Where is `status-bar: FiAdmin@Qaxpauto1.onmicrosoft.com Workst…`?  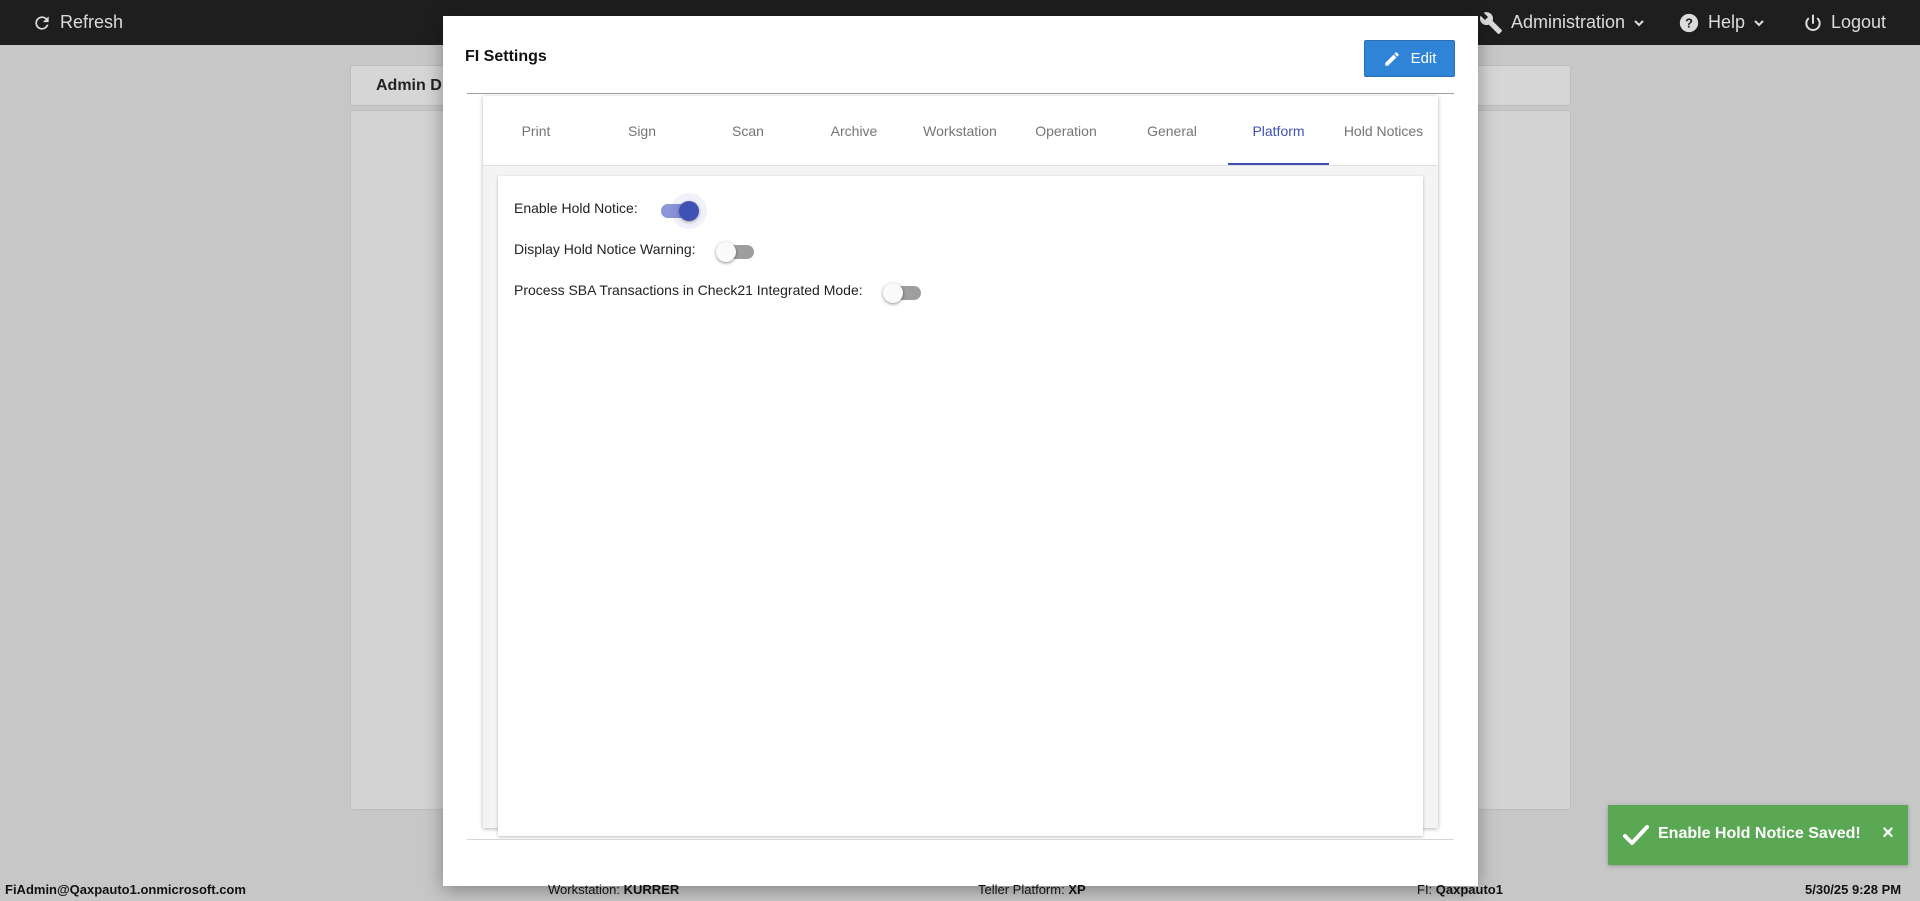
status-bar: FiAdmin@Qaxpauto1.onmicrosoft.com Workst… is located at coordinates (960, 889).